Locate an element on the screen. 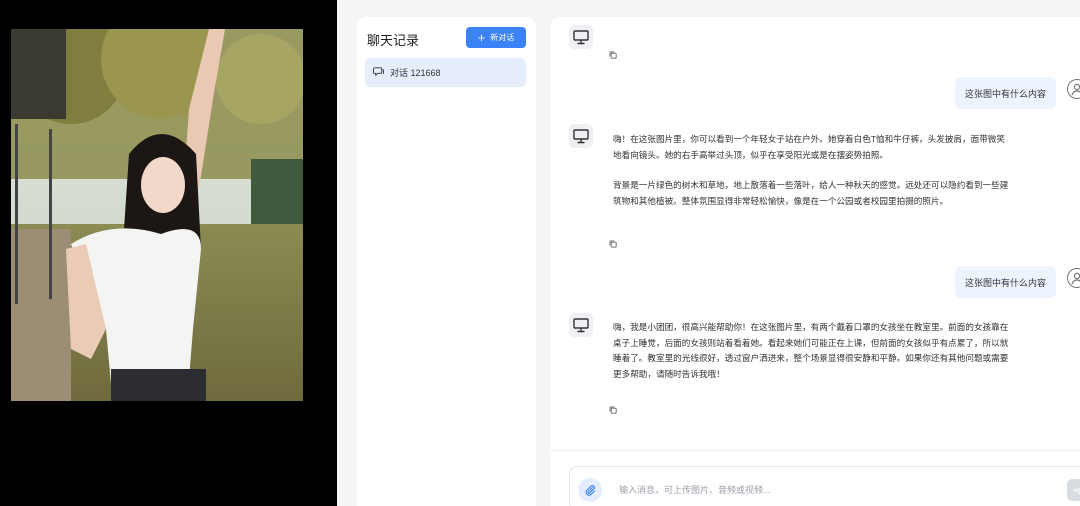  conversation-label: 对话 121668 is located at coordinates (415, 73).